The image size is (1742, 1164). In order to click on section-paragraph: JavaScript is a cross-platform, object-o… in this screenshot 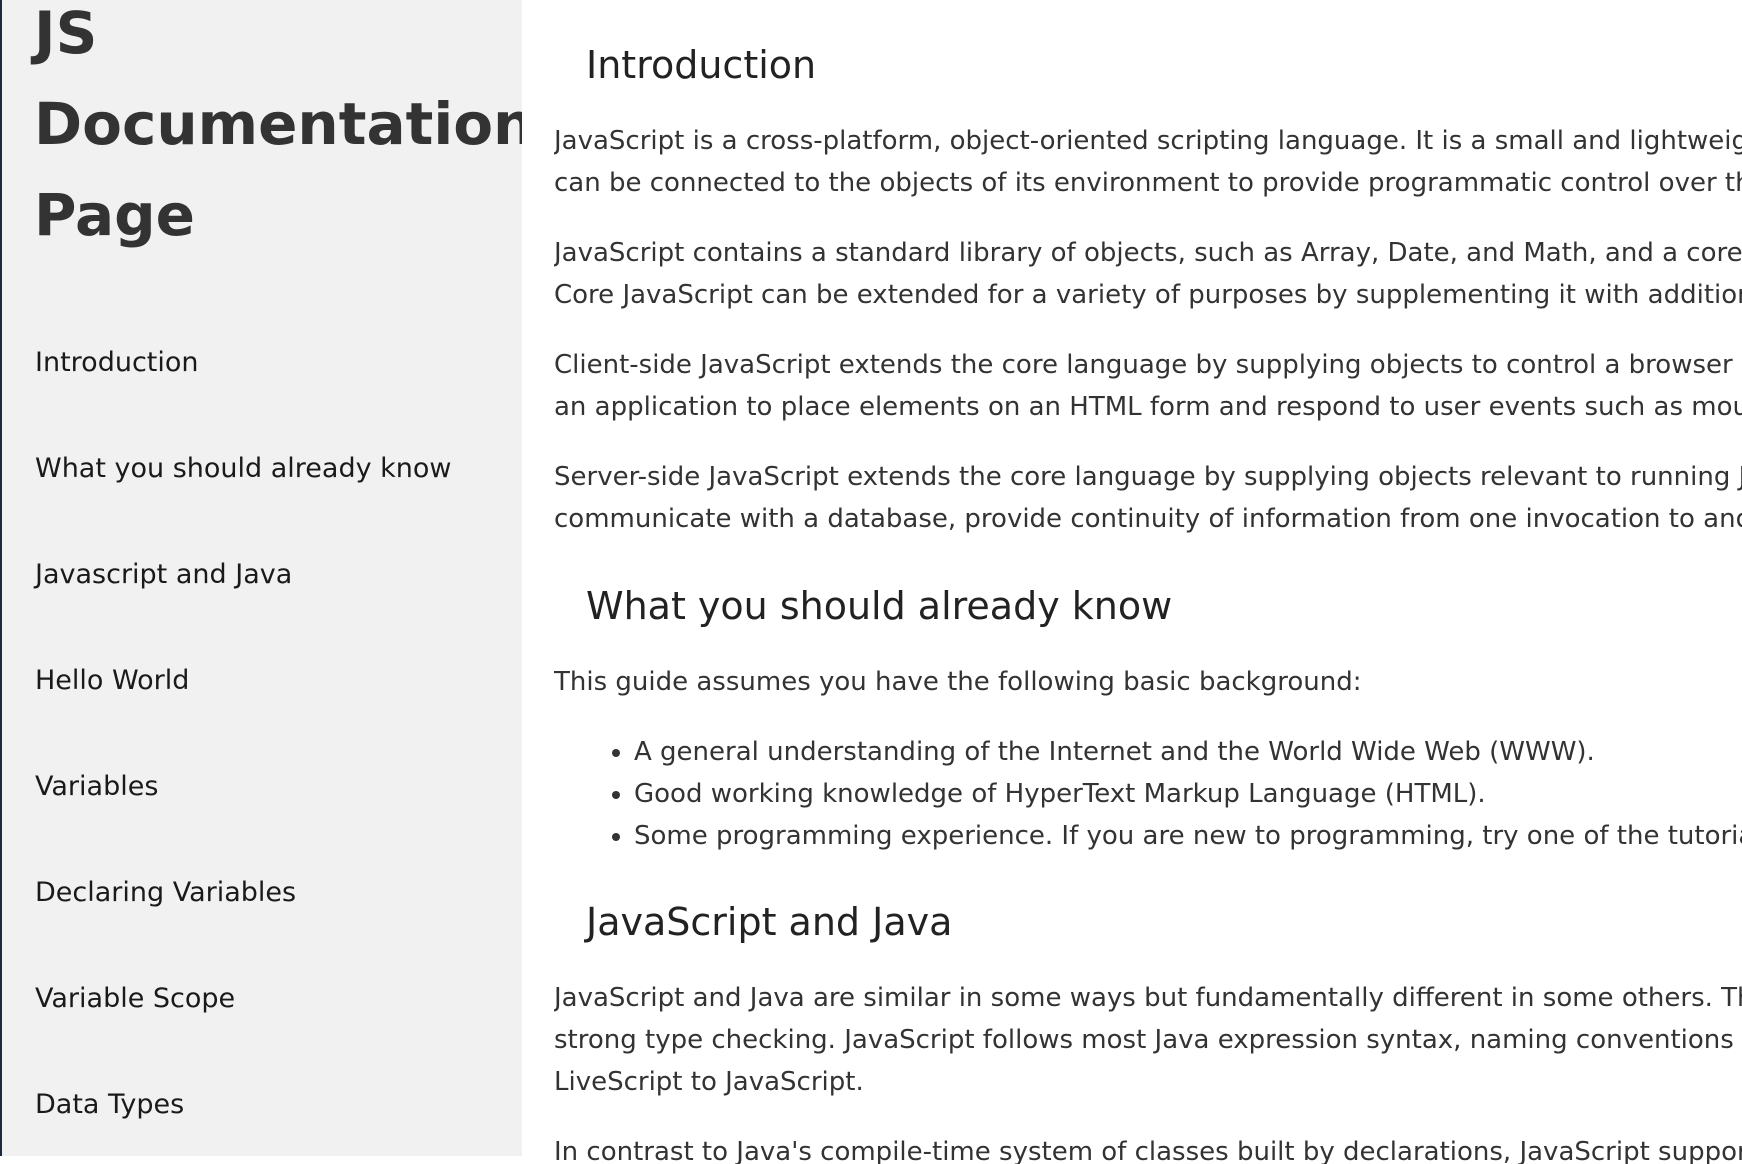, I will do `click(1148, 162)`.